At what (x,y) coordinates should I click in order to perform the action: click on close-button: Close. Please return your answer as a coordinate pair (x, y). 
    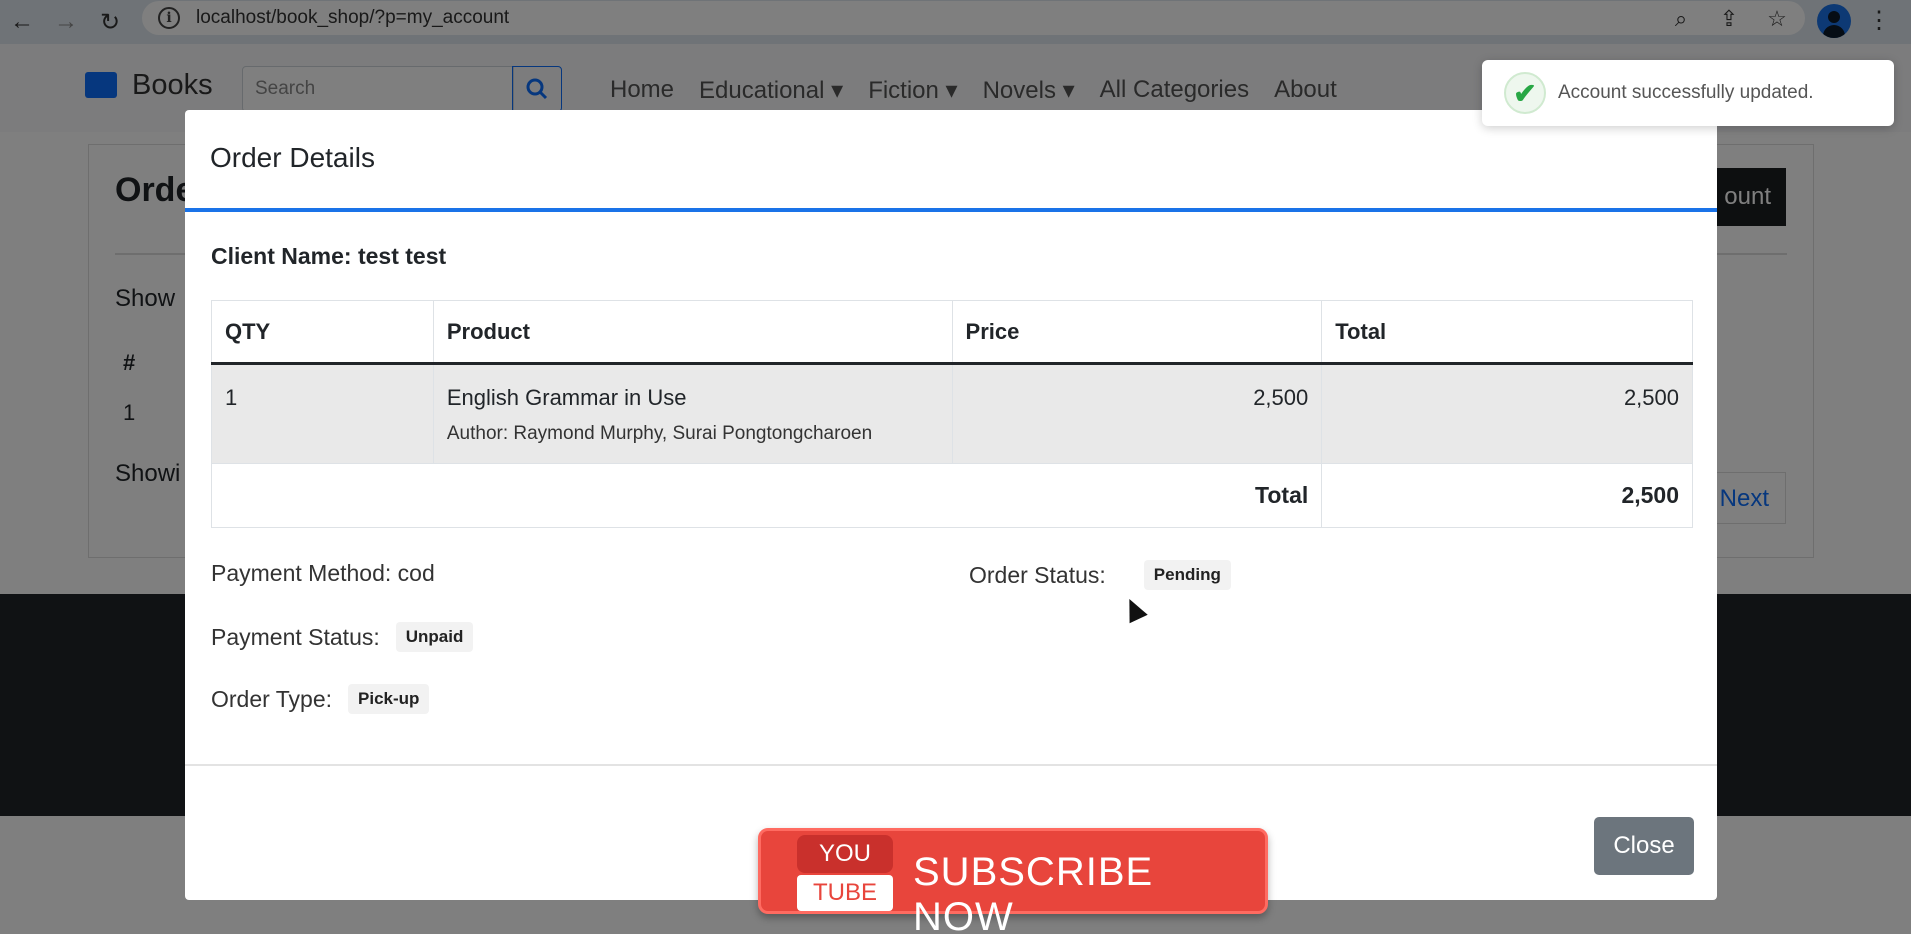
    Looking at the image, I should click on (1644, 846).